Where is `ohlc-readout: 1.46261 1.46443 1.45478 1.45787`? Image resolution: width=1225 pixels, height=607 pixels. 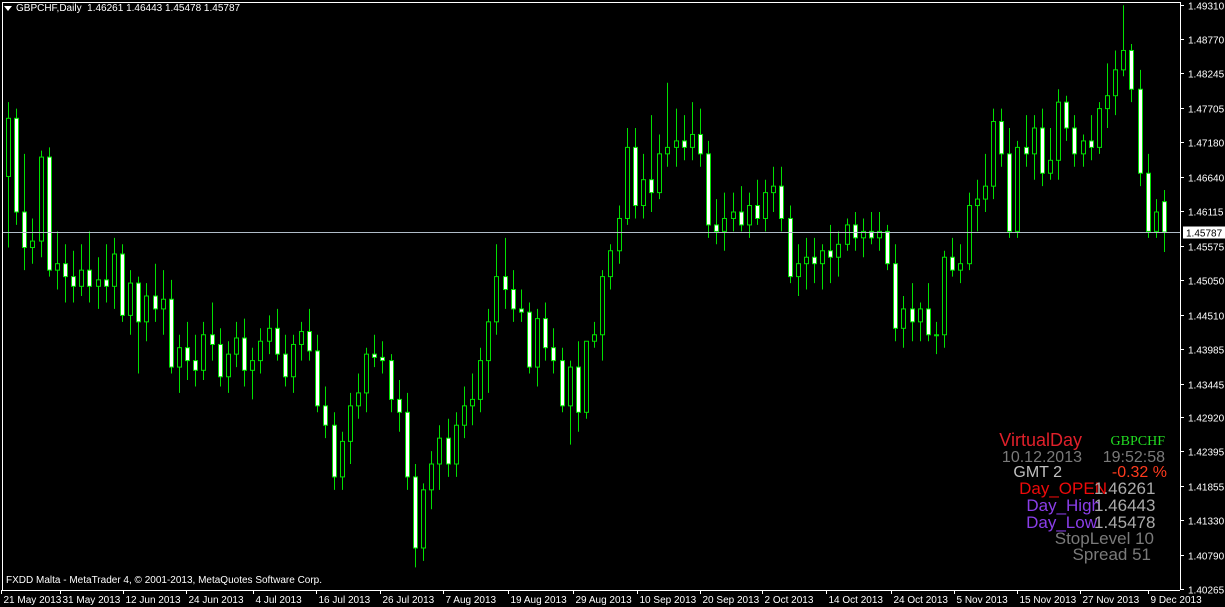 ohlc-readout: 1.46261 1.46443 1.45478 1.45787 is located at coordinates (164, 8).